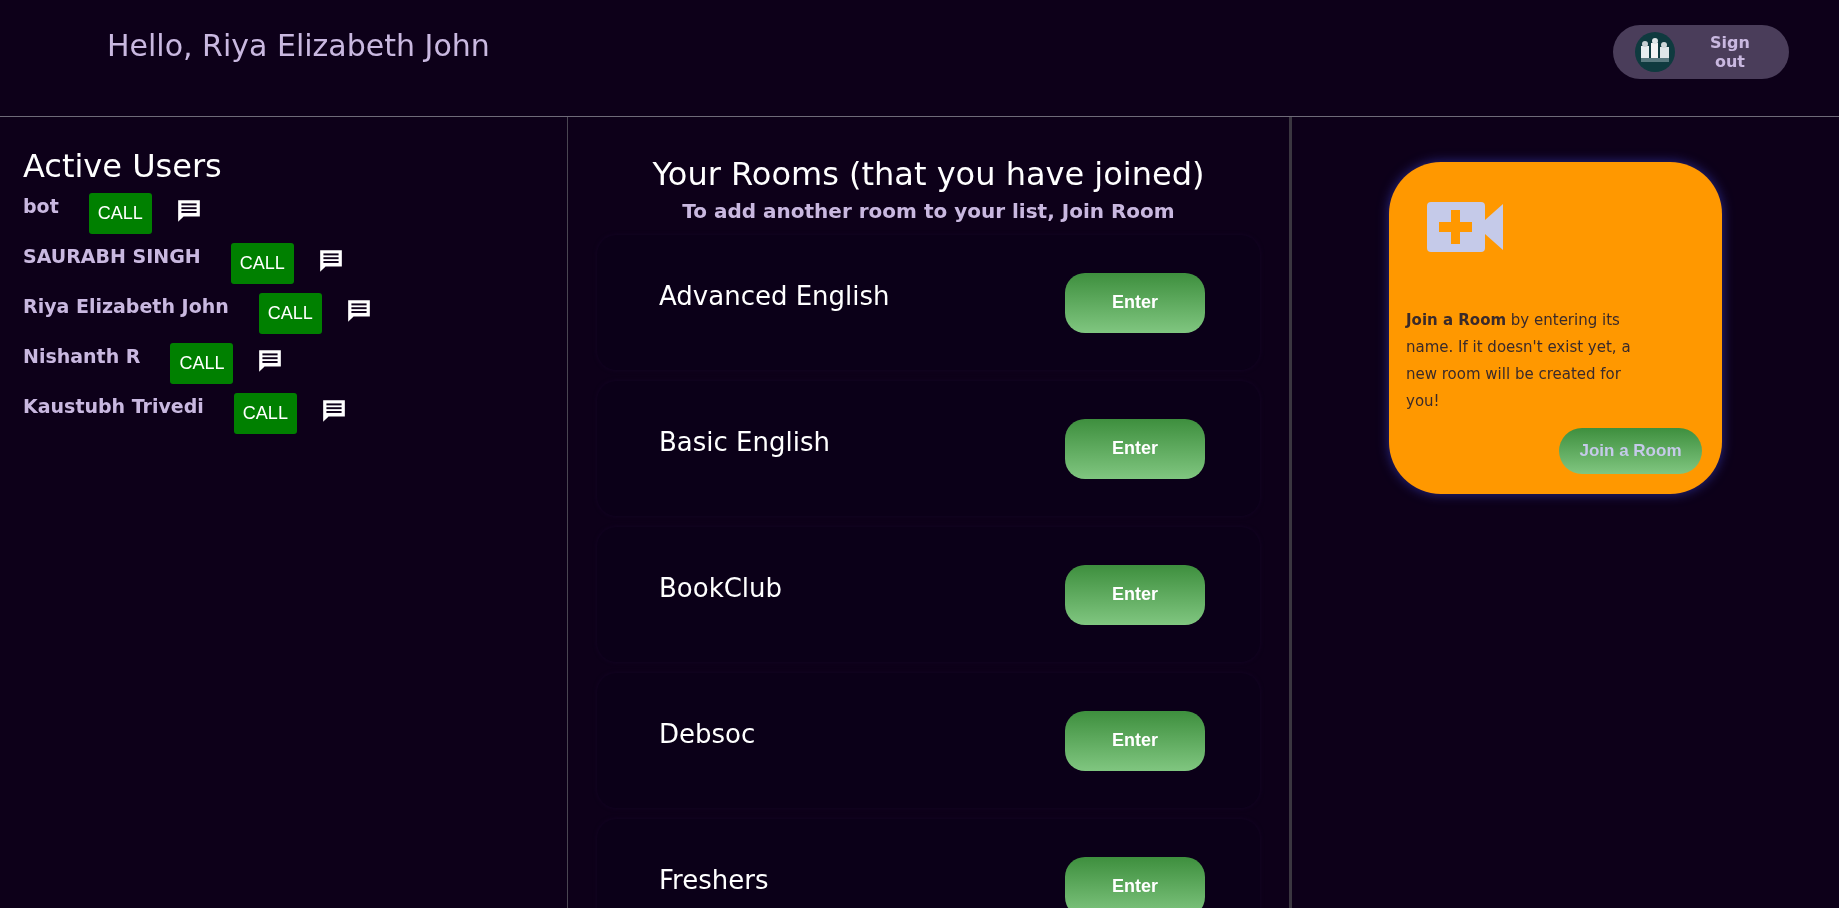  What do you see at coordinates (298, 45) in the screenshot?
I see `greeting-title: Hello, Riya Elizabeth John` at bounding box center [298, 45].